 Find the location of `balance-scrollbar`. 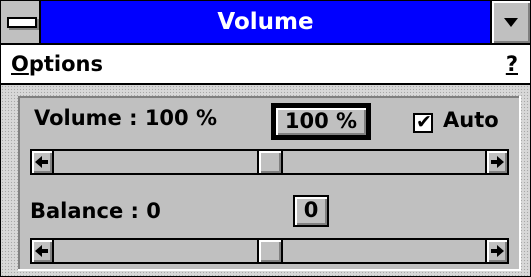

balance-scrollbar is located at coordinates (269, 251).